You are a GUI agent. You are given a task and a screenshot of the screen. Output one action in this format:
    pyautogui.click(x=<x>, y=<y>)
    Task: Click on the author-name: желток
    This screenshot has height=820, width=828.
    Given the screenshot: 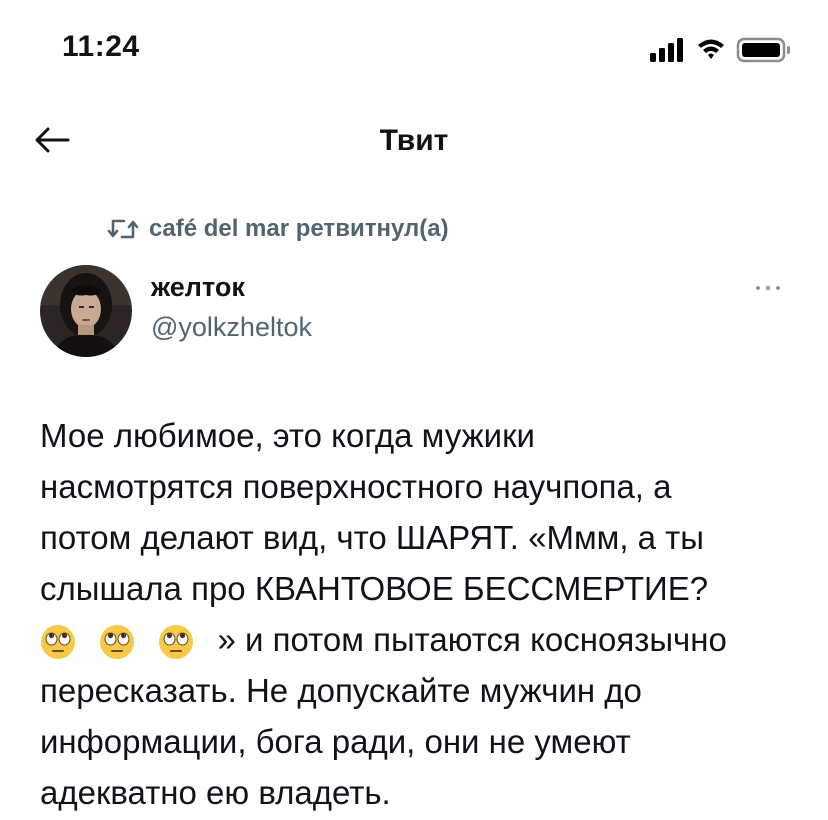 What is the action you would take?
    pyautogui.click(x=198, y=287)
    